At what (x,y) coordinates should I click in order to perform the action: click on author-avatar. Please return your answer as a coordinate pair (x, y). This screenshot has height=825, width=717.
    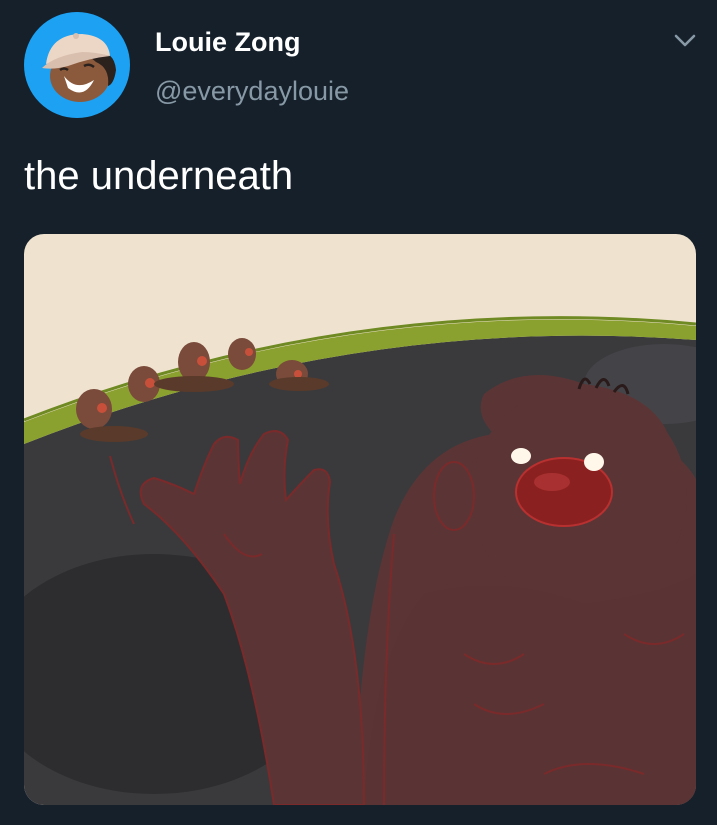
    Looking at the image, I should click on (77, 65).